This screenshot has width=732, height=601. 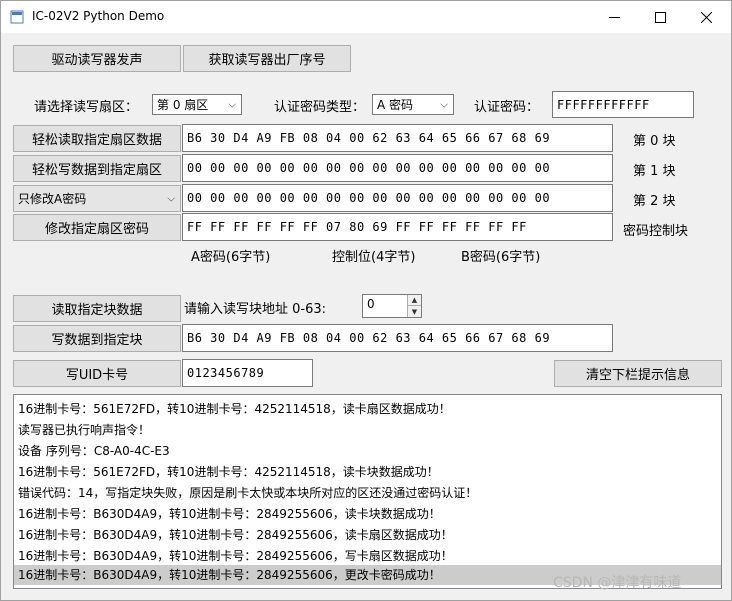 What do you see at coordinates (52, 199) in the screenshot?
I see `modify-mode-value: 只修改A密码` at bounding box center [52, 199].